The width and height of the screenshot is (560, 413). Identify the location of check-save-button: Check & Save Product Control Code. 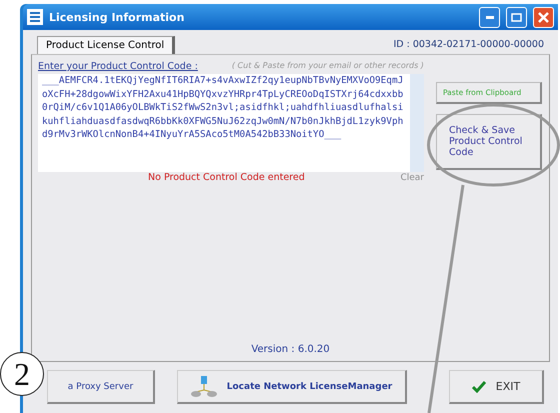
(489, 142).